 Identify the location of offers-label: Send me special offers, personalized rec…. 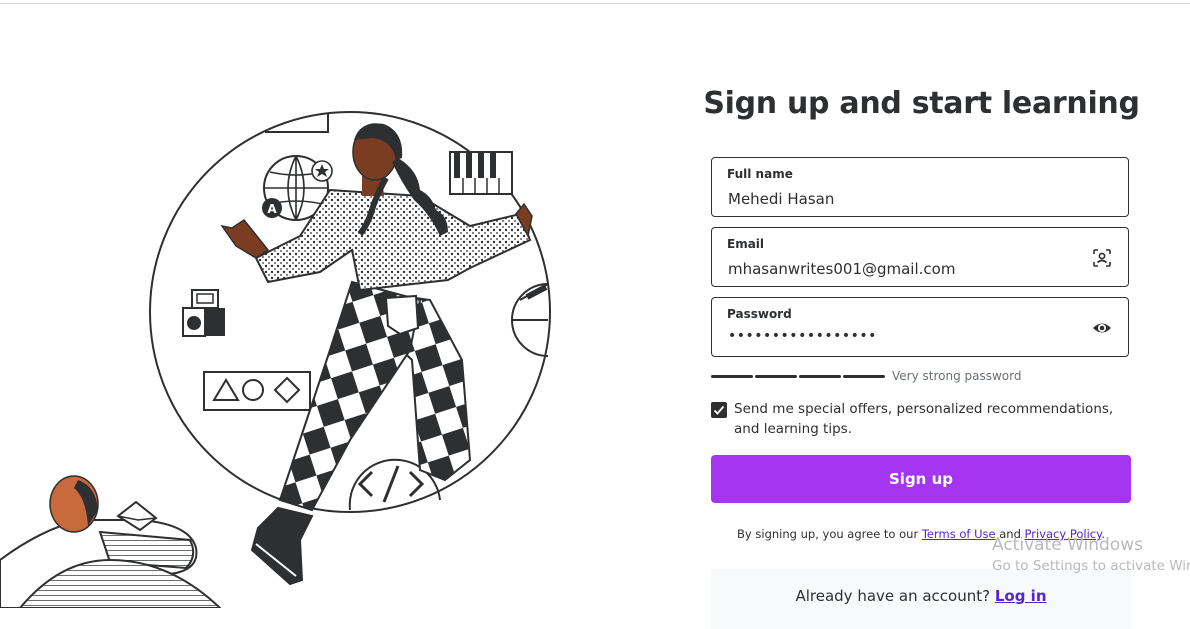
(931, 419).